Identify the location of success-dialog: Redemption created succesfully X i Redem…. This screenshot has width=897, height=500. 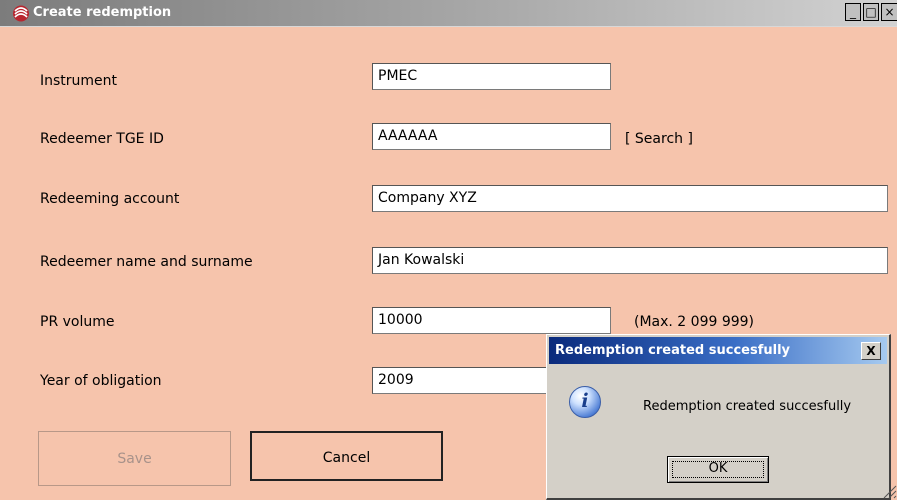
(718, 417).